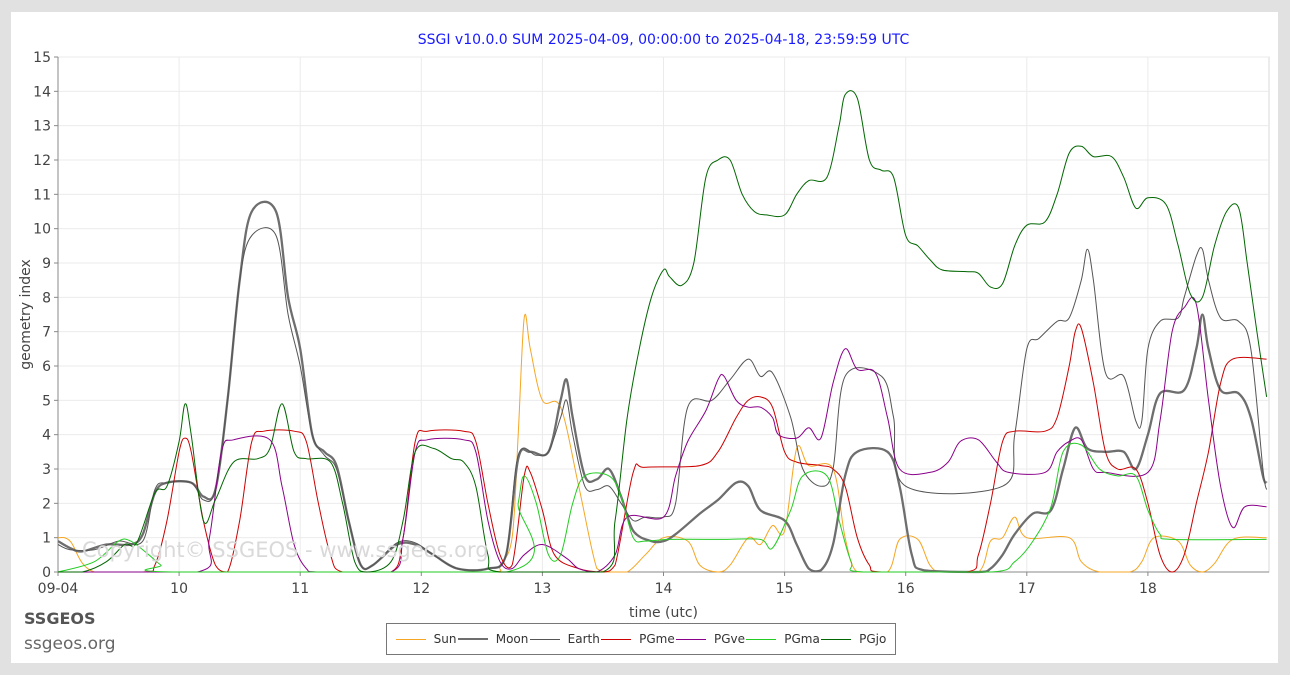  I want to click on y-tick-label: 6, so click(46, 367).